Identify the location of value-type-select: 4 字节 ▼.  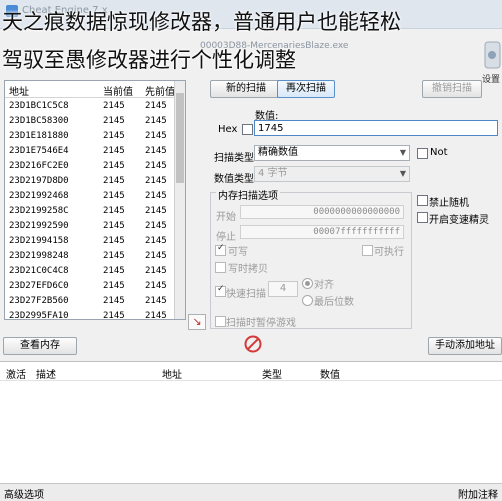
(332, 174).